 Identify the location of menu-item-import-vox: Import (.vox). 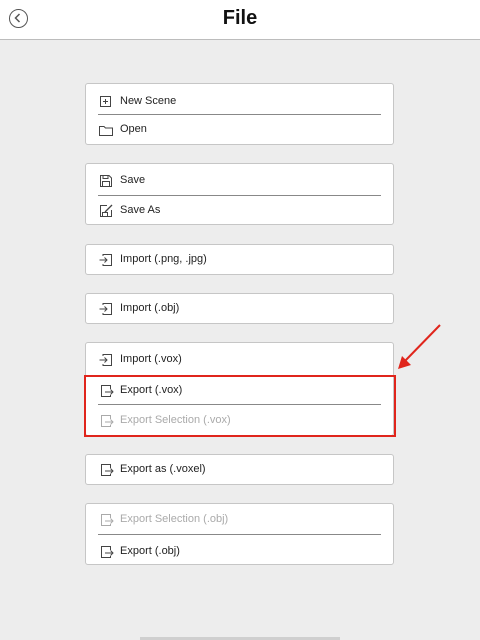
(239, 359).